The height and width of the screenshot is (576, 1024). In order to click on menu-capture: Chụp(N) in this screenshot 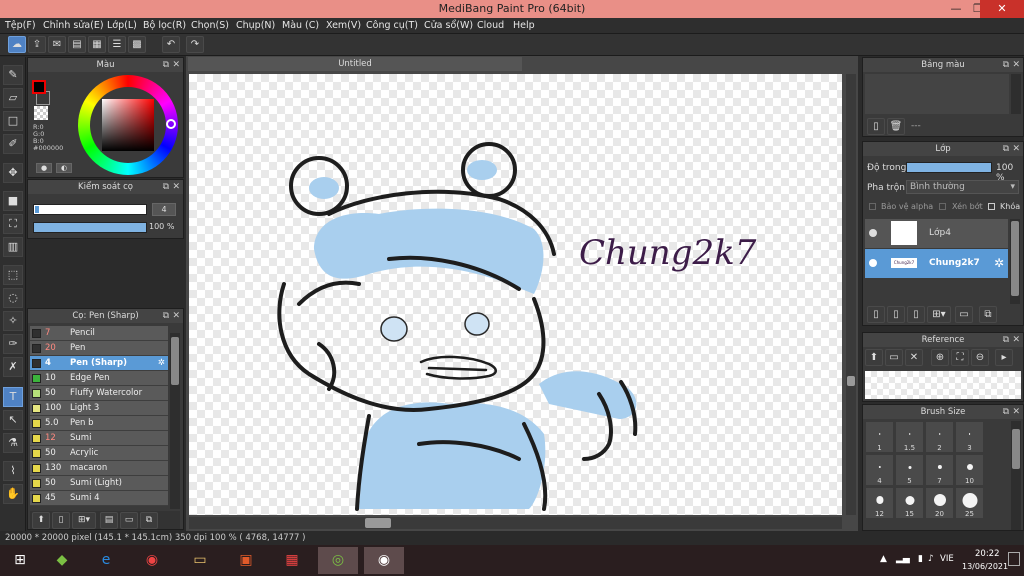, I will do `click(255, 25)`.